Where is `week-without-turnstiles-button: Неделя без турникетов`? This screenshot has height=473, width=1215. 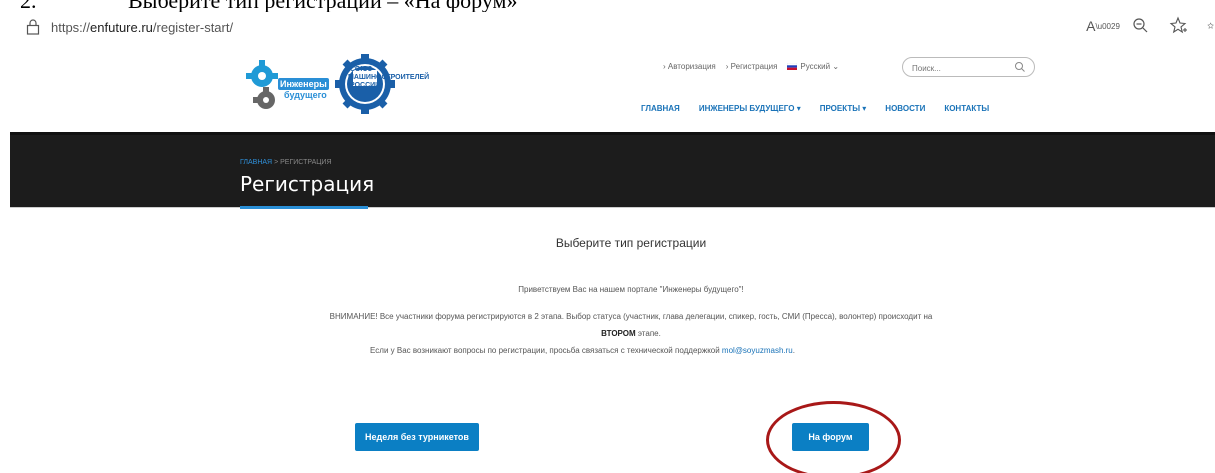
week-without-turnstiles-button: Неделя без турникетов is located at coordinates (417, 437).